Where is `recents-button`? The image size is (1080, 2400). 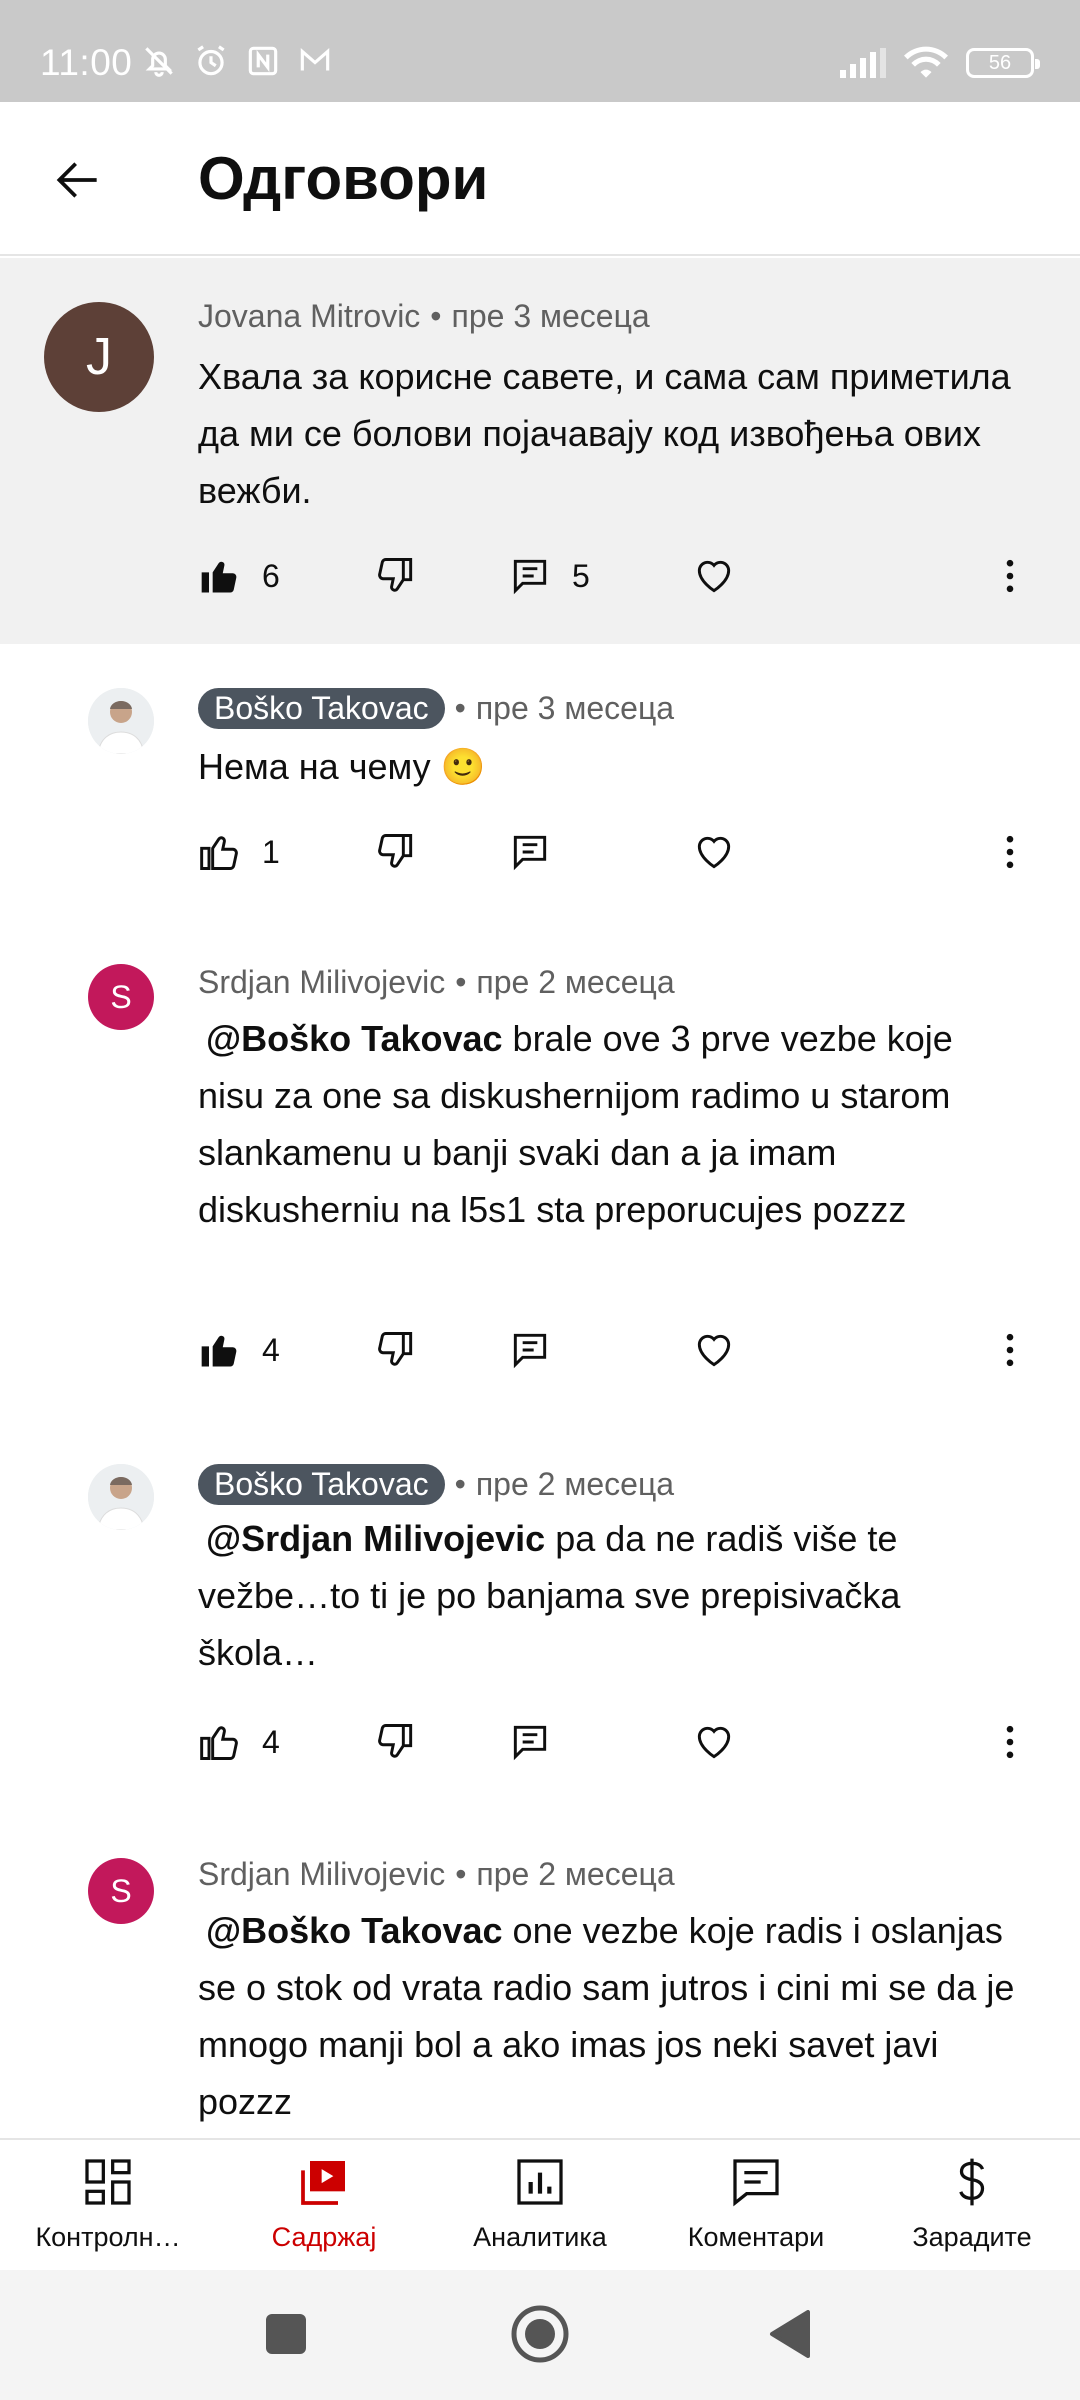
recents-button is located at coordinates (286, 2334).